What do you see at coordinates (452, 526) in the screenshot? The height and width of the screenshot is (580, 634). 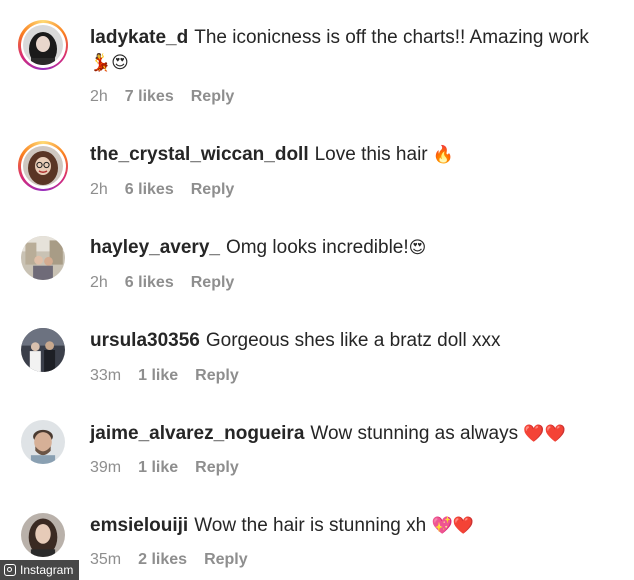 I see `comment-emoji: 💖❤️` at bounding box center [452, 526].